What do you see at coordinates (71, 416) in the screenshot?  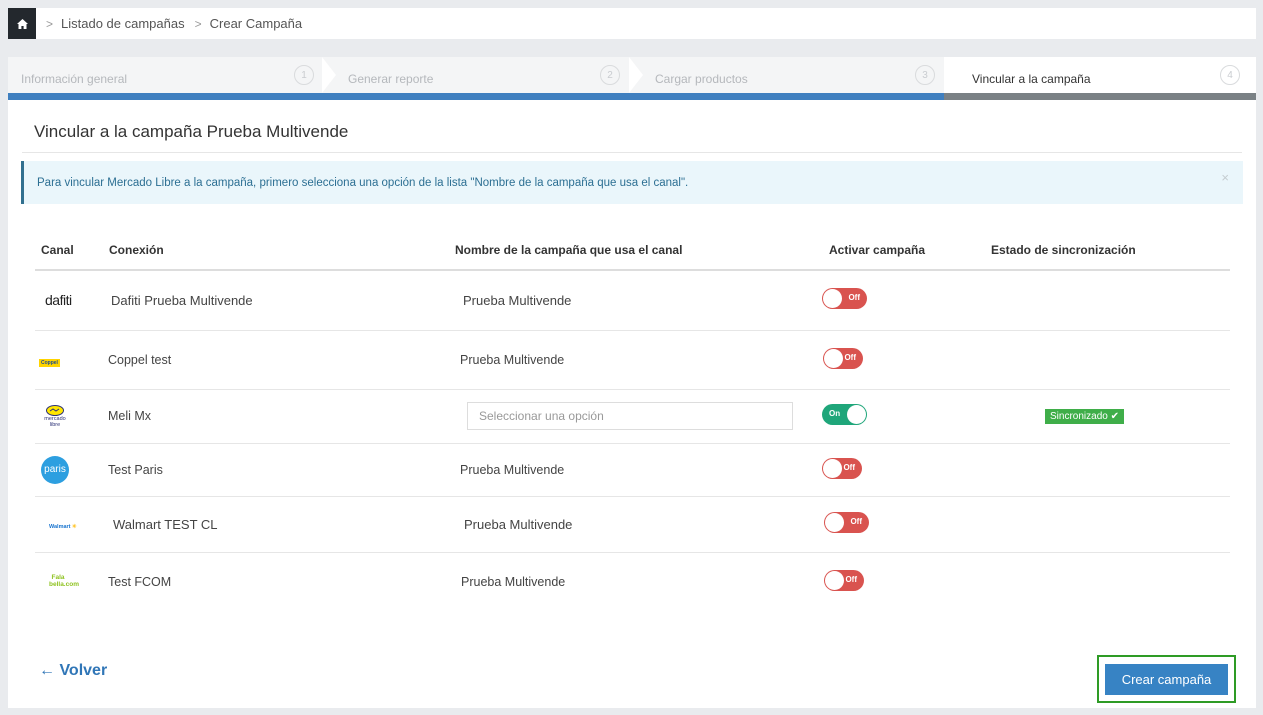 I see `channel-logo-cell: mercado libre` at bounding box center [71, 416].